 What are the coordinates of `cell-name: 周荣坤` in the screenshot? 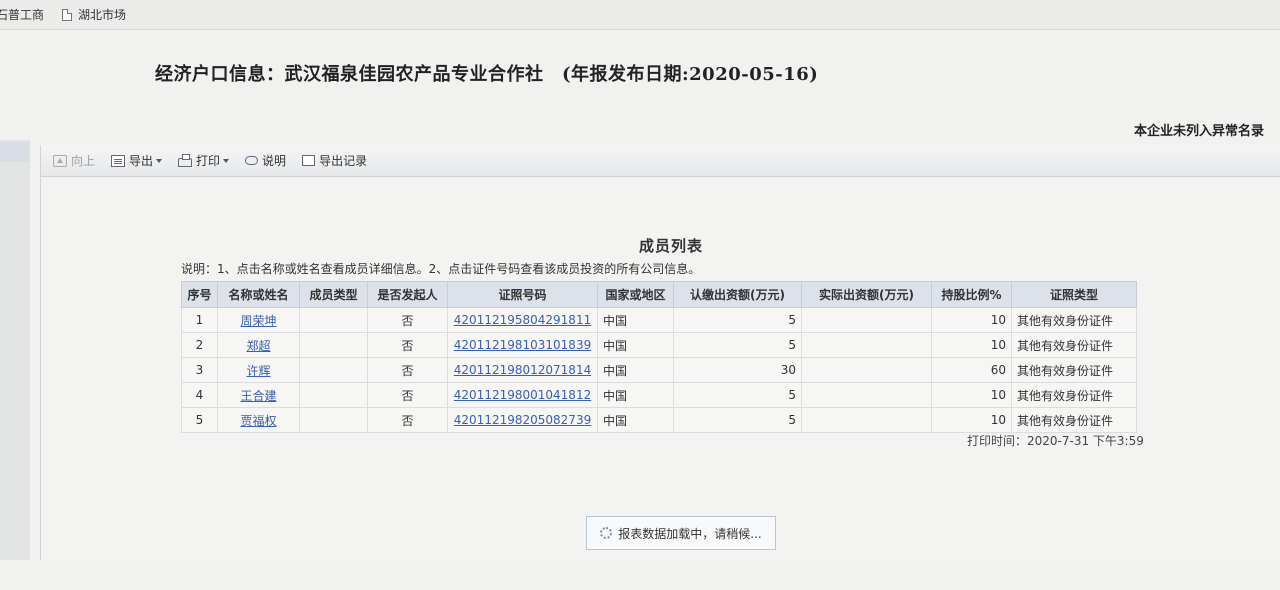 It's located at (258, 320).